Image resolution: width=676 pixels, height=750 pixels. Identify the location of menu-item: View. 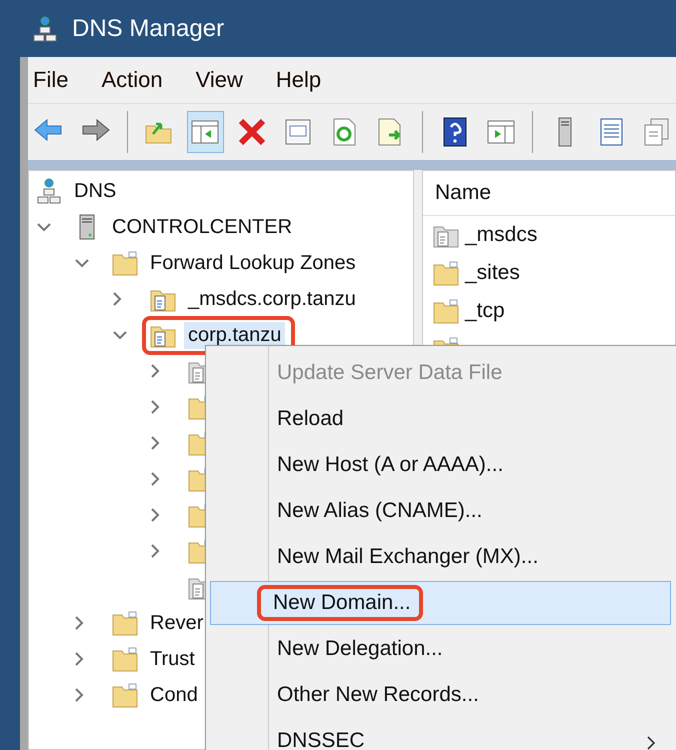
(219, 80).